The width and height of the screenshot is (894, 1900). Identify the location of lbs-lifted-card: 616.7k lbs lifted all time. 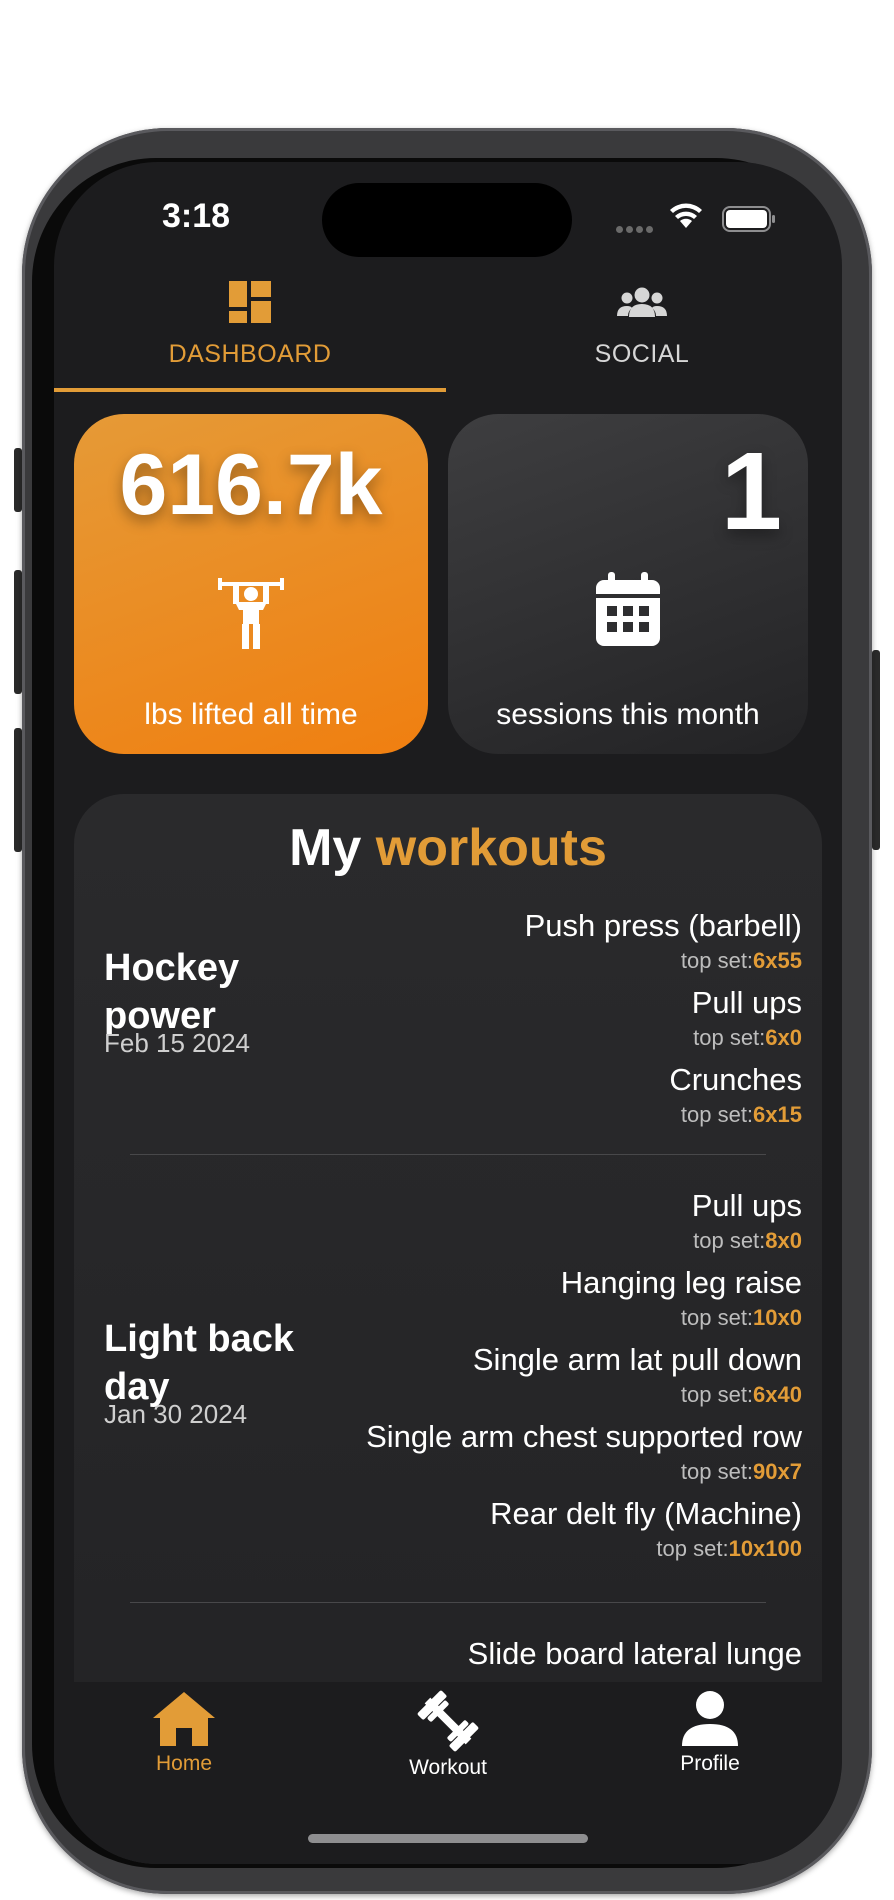
(251, 584).